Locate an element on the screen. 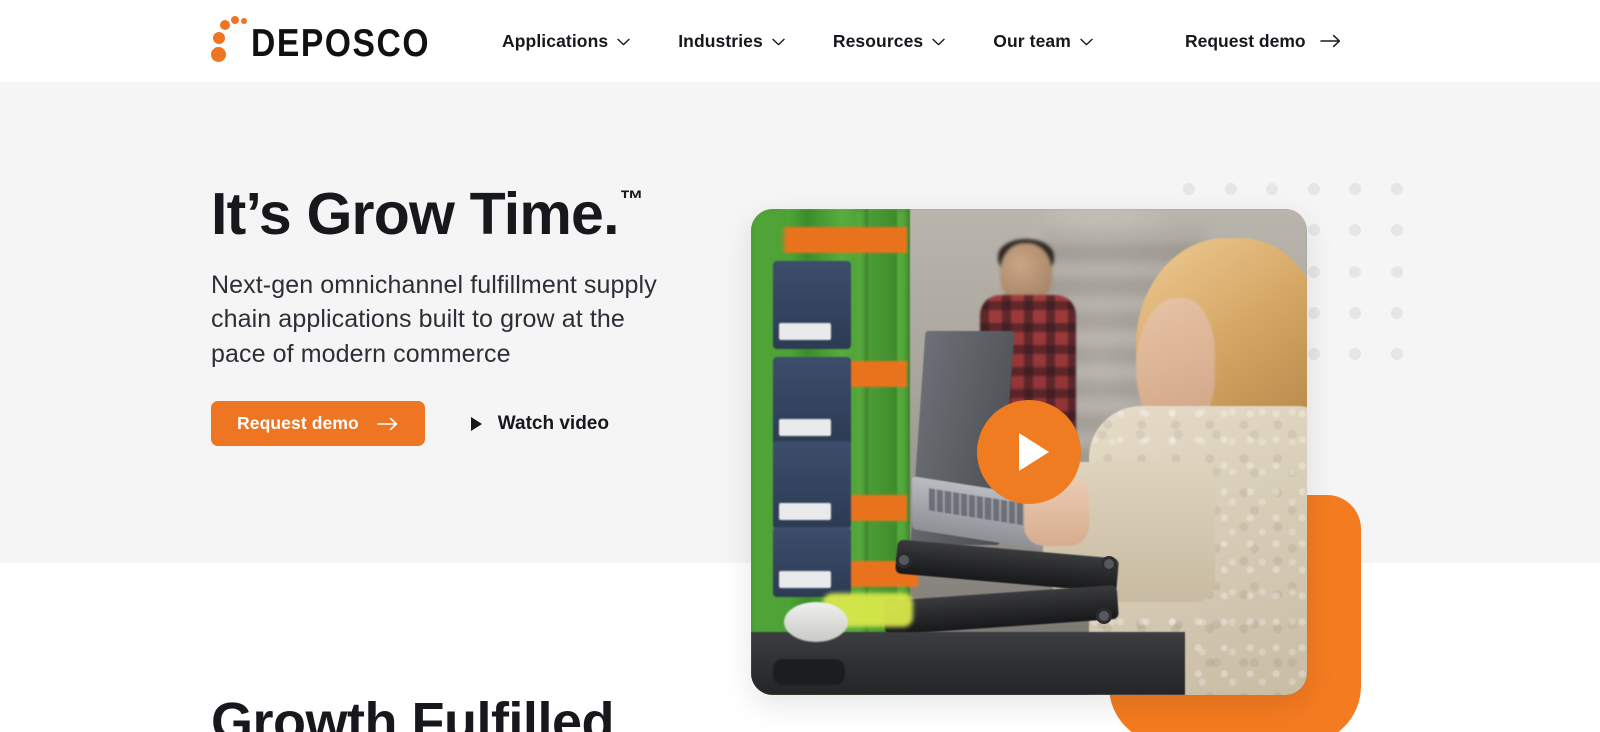 This screenshot has width=1600, height=732. trademark-symbol: ™ is located at coordinates (631, 200).